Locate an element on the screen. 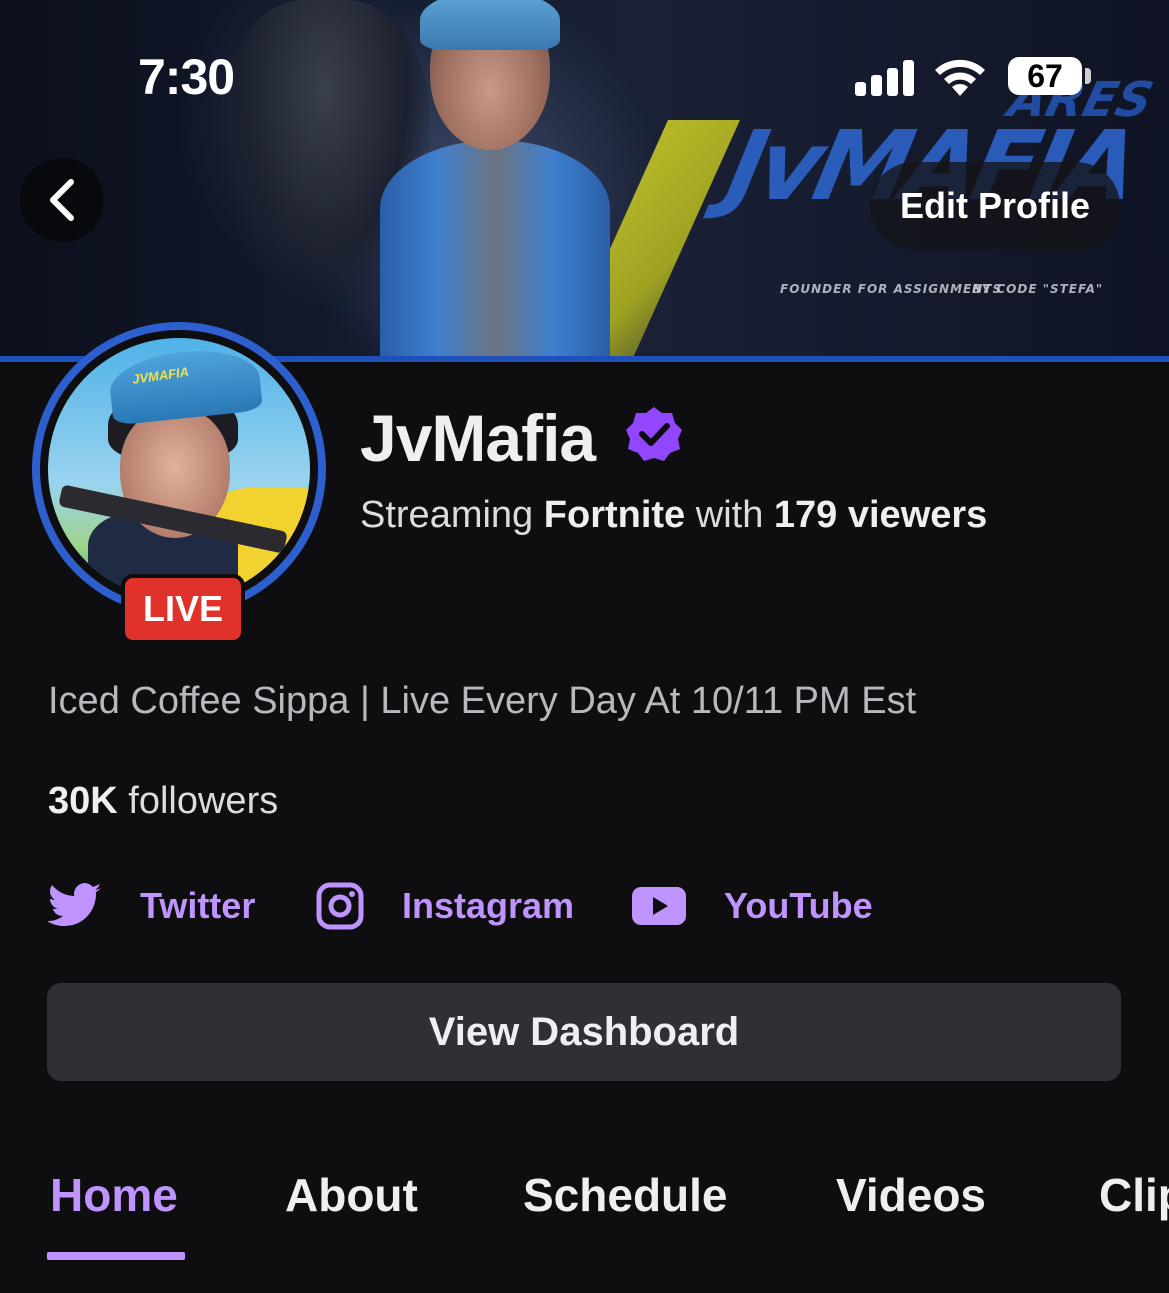  edit-profile-button: Edit Profile is located at coordinates (995, 206).